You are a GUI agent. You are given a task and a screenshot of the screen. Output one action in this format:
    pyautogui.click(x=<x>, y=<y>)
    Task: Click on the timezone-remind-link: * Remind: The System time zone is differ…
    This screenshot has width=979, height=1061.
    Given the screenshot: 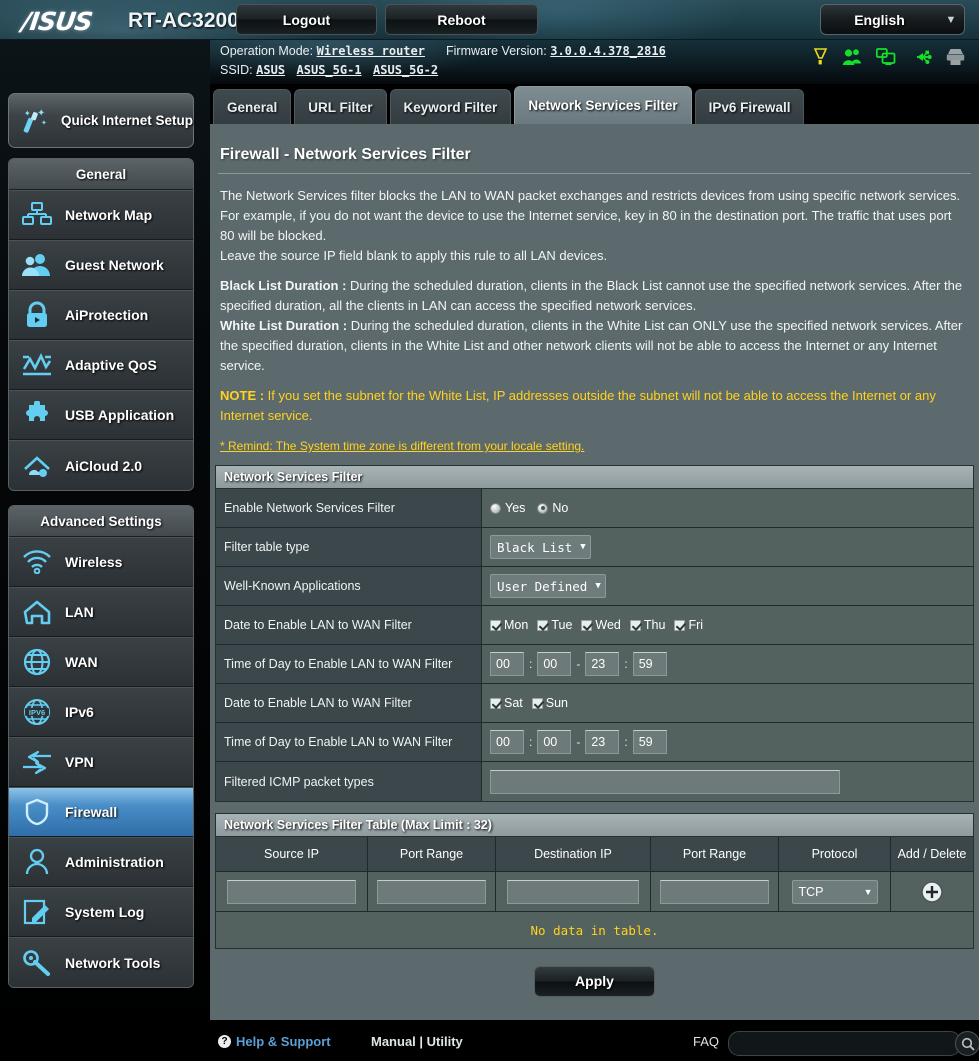 What is the action you would take?
    pyautogui.click(x=402, y=446)
    